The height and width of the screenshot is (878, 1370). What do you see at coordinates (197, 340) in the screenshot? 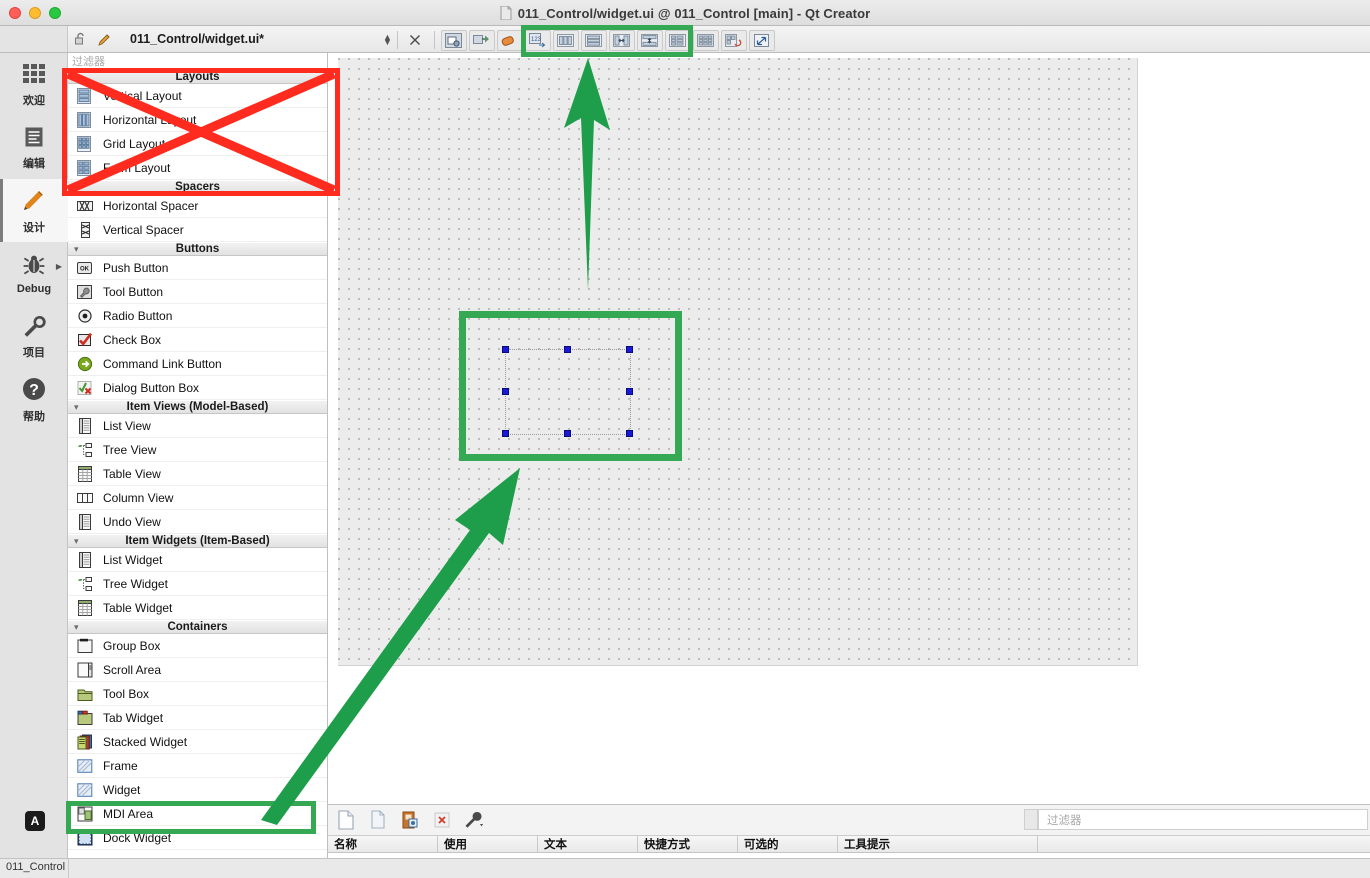
I see `widget-box-item-check-box: Check Box` at bounding box center [197, 340].